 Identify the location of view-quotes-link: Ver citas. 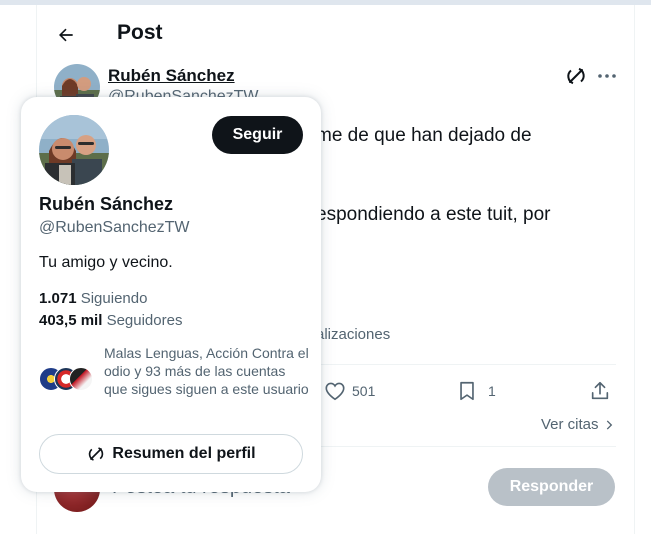
(578, 424).